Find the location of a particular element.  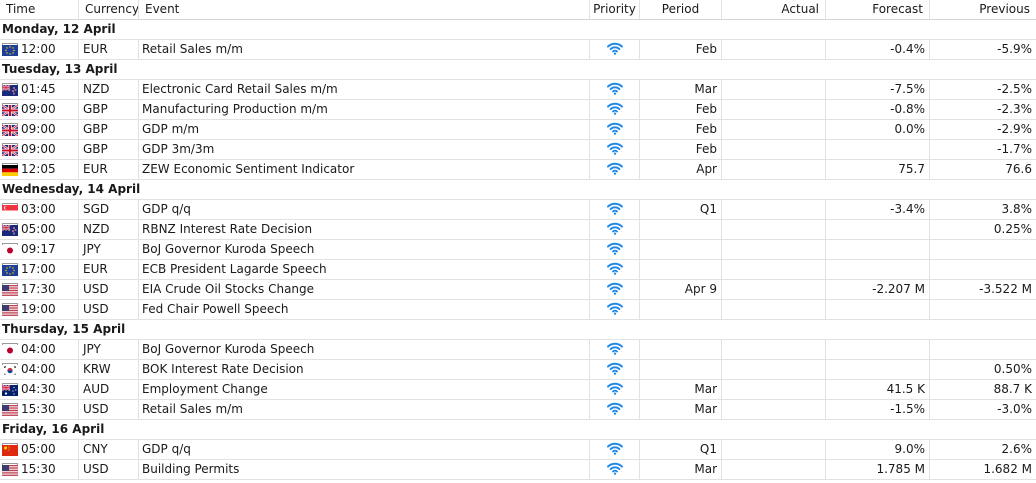

forecast-cell: -0.8% is located at coordinates (878, 109).